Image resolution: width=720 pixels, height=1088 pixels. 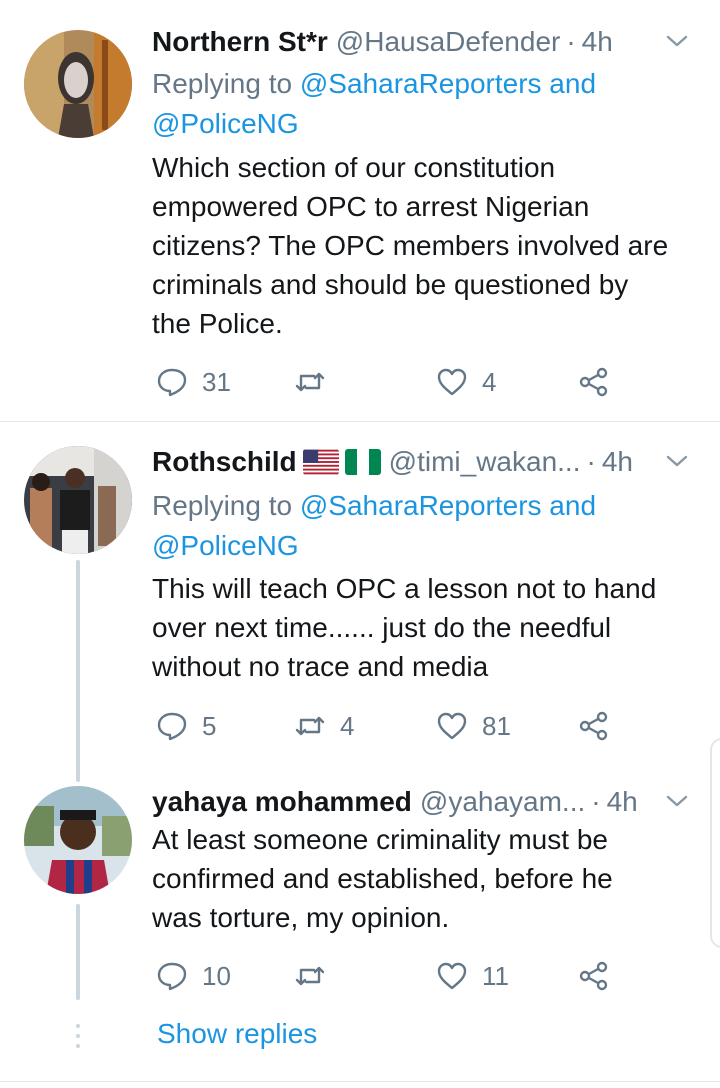 I want to click on tweet-text-line: empowered OPC to arrest Nigerian, so click(x=371, y=206).